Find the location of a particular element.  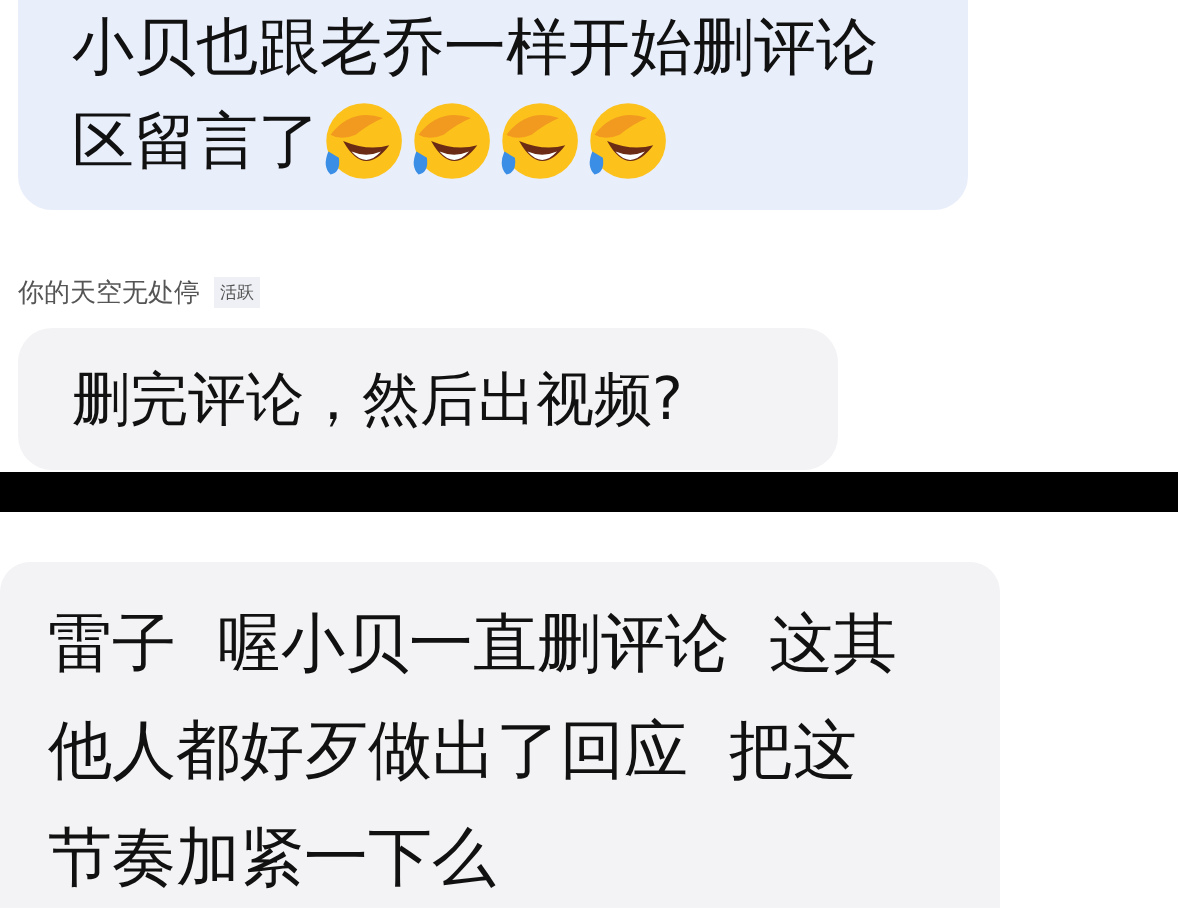

comment-text: 删完评论，然后出视频? is located at coordinates (377, 399).